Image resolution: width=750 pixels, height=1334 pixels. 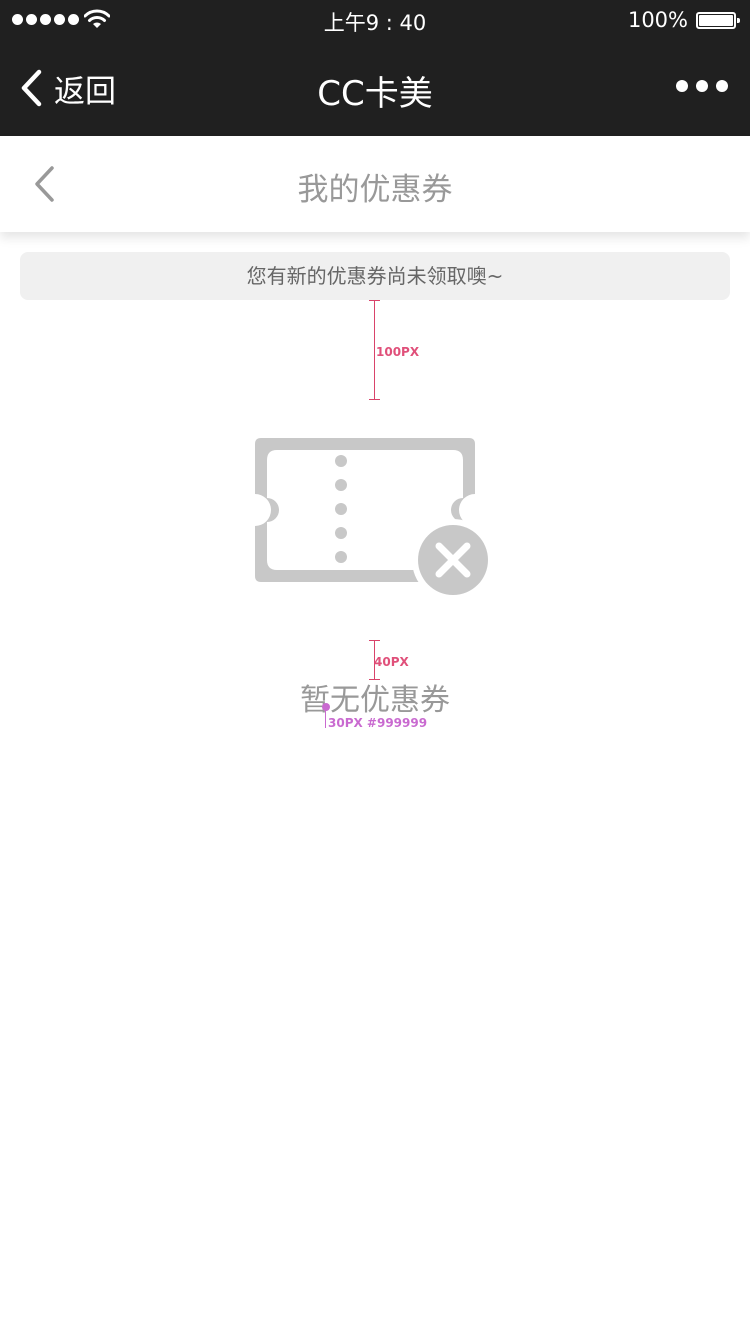 What do you see at coordinates (325, 719) in the screenshot?
I see `annotation-line-text-spec` at bounding box center [325, 719].